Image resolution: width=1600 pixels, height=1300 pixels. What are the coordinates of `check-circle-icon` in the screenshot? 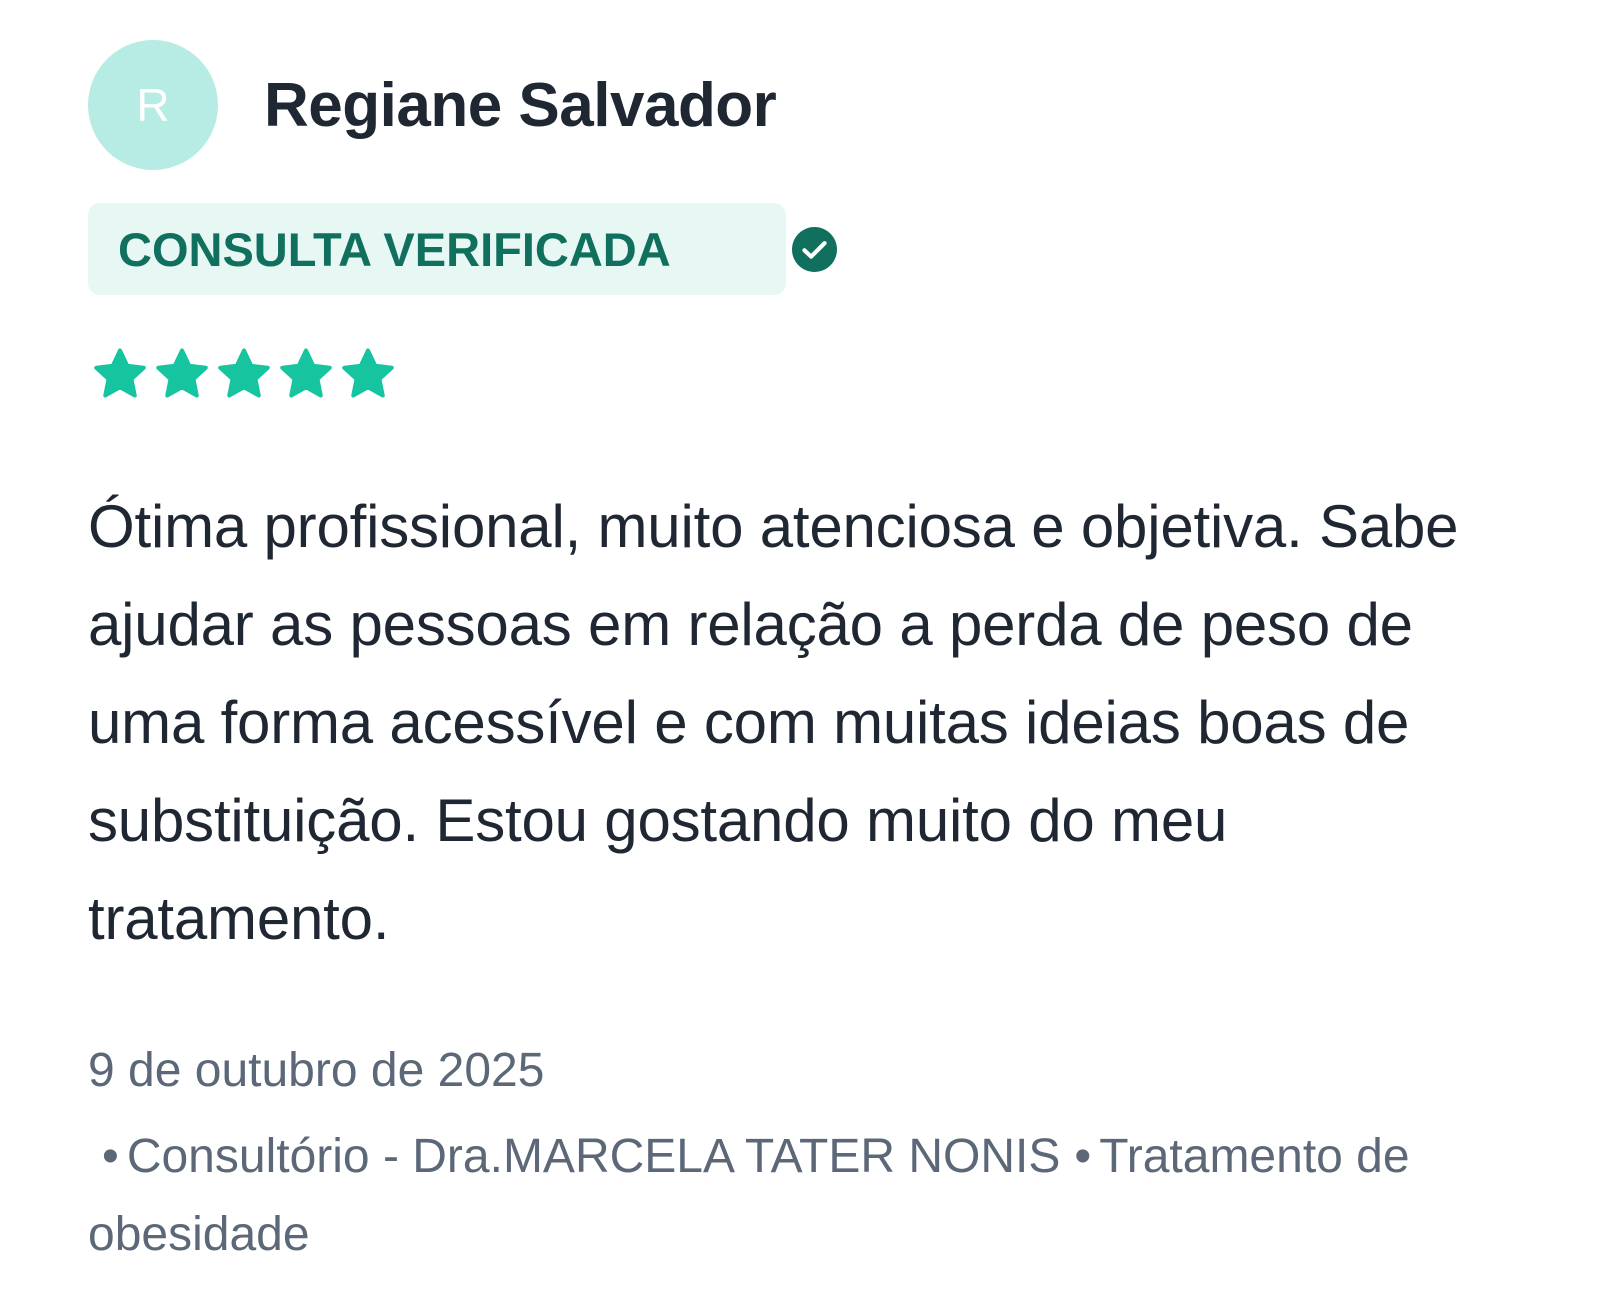 It's located at (814, 249).